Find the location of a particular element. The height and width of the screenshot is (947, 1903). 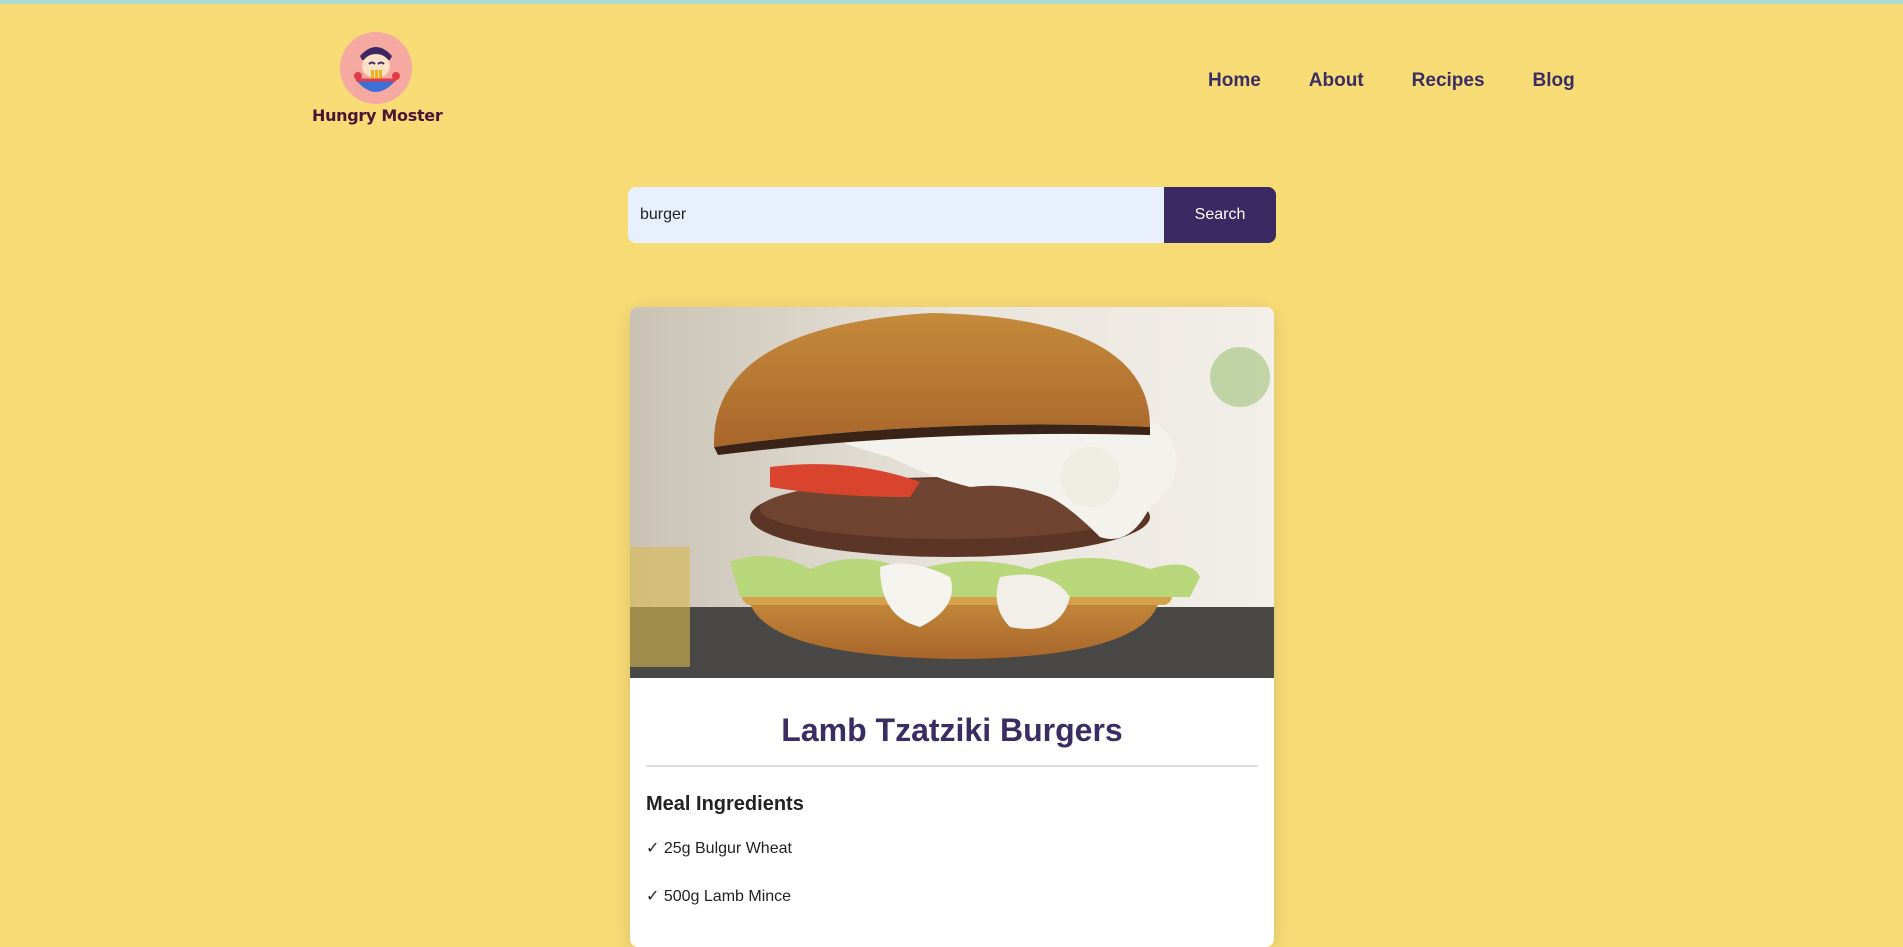

nav-home: Home is located at coordinates (1234, 81).